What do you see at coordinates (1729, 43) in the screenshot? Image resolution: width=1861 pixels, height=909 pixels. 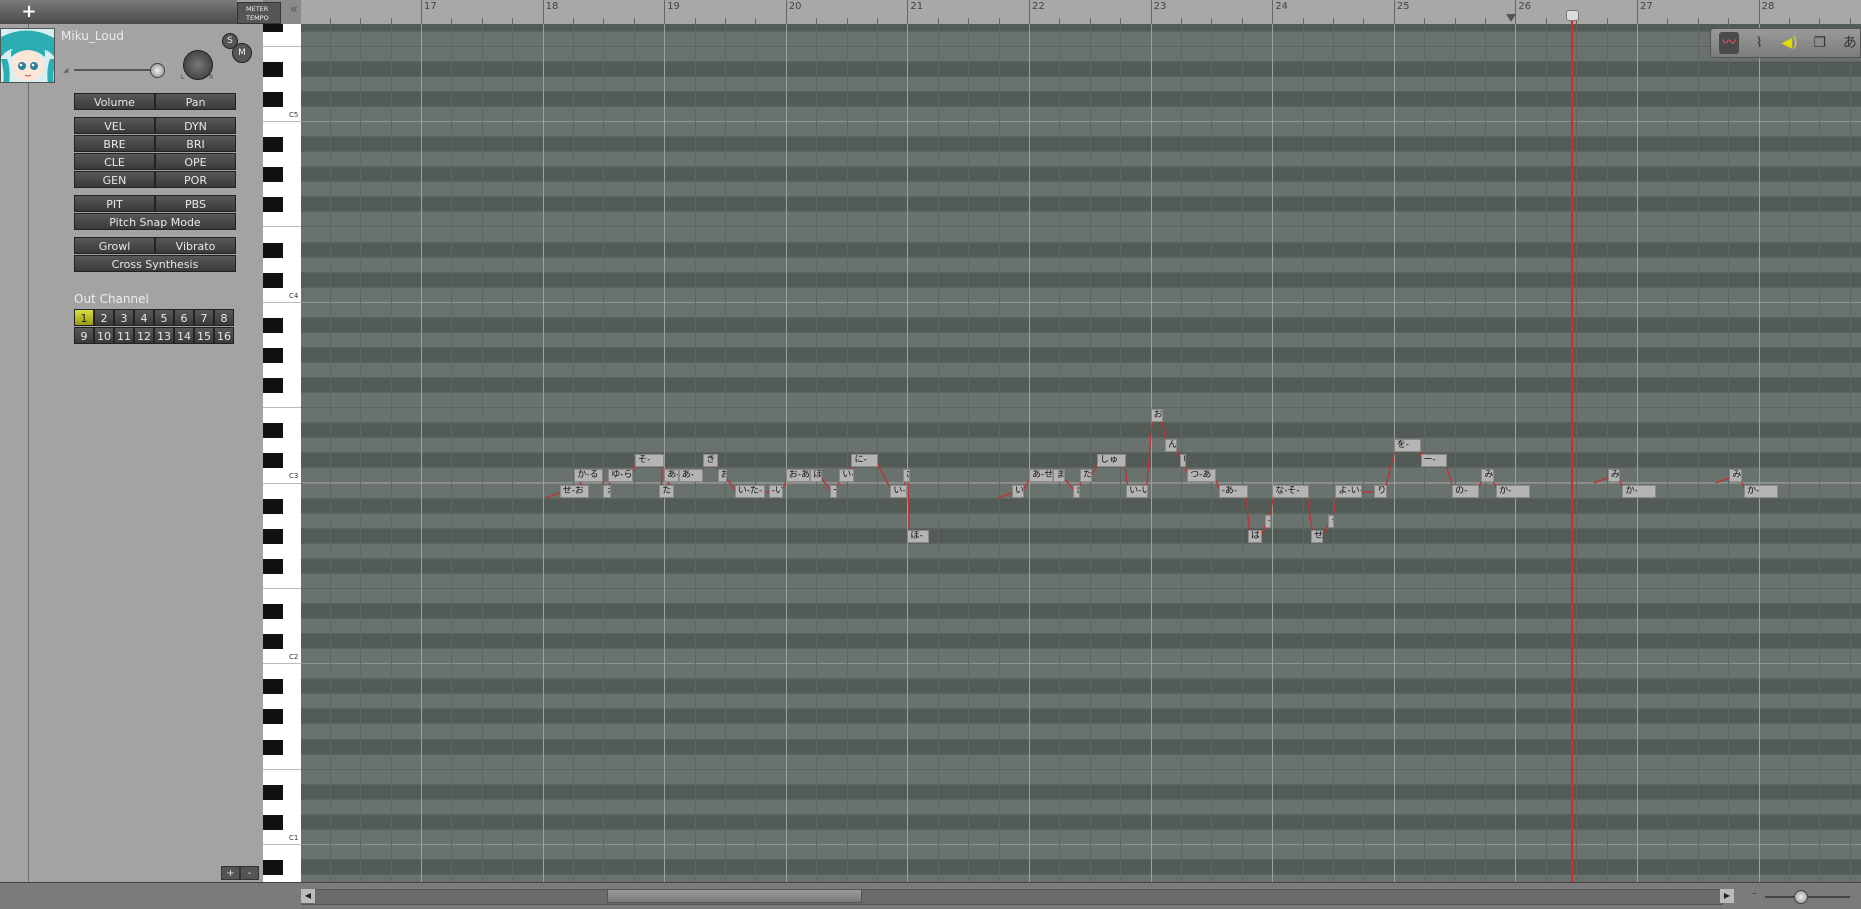 I see `pitch-curve-tool-icon: 〰` at bounding box center [1729, 43].